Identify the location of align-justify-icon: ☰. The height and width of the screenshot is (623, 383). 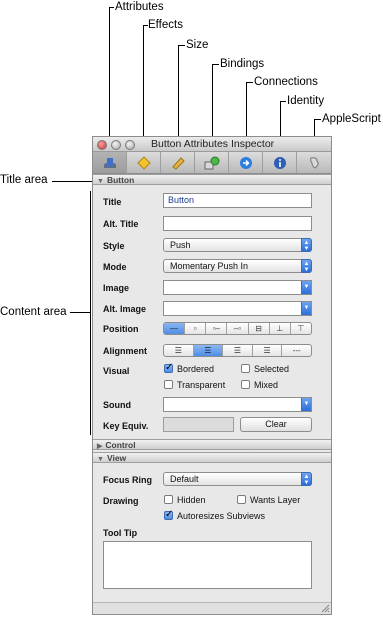
(238, 350).